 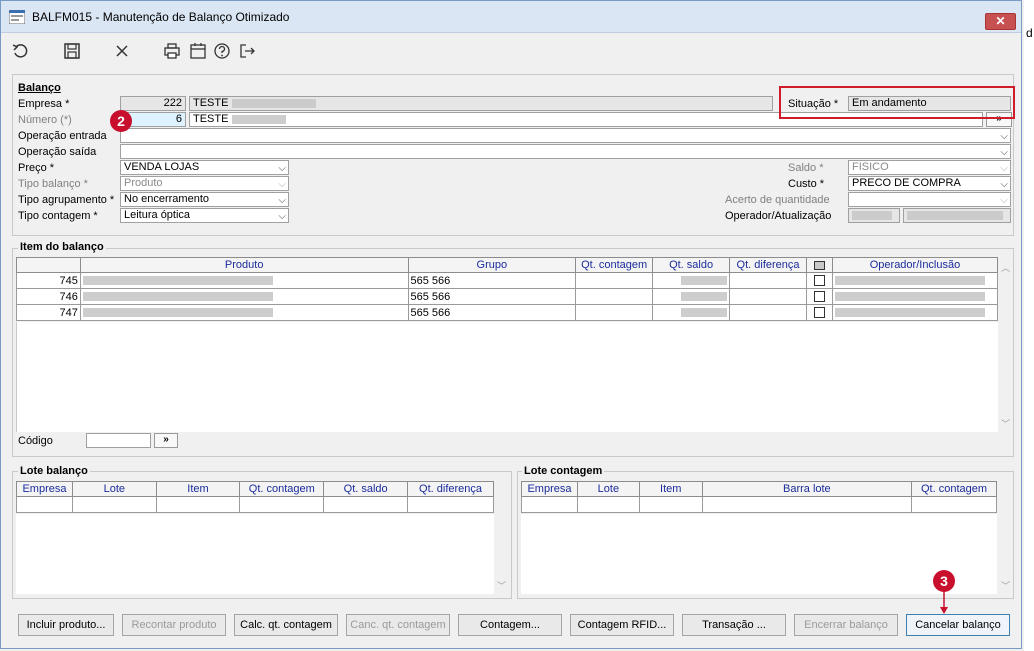 I want to click on calc-qt-contagem-button: Calc. qt. contagem, so click(x=286, y=625).